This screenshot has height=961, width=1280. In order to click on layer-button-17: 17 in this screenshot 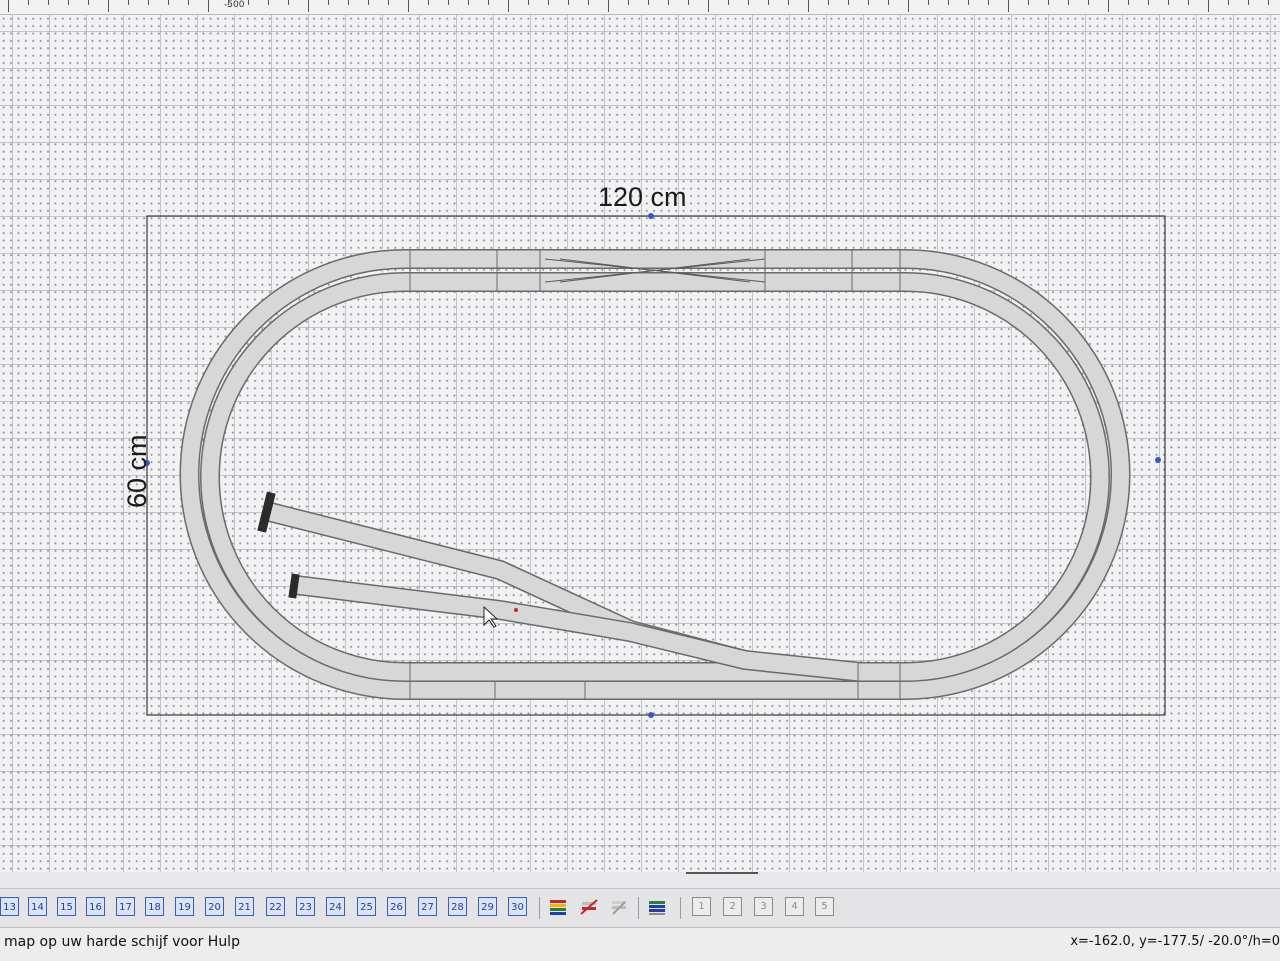, I will do `click(125, 906)`.